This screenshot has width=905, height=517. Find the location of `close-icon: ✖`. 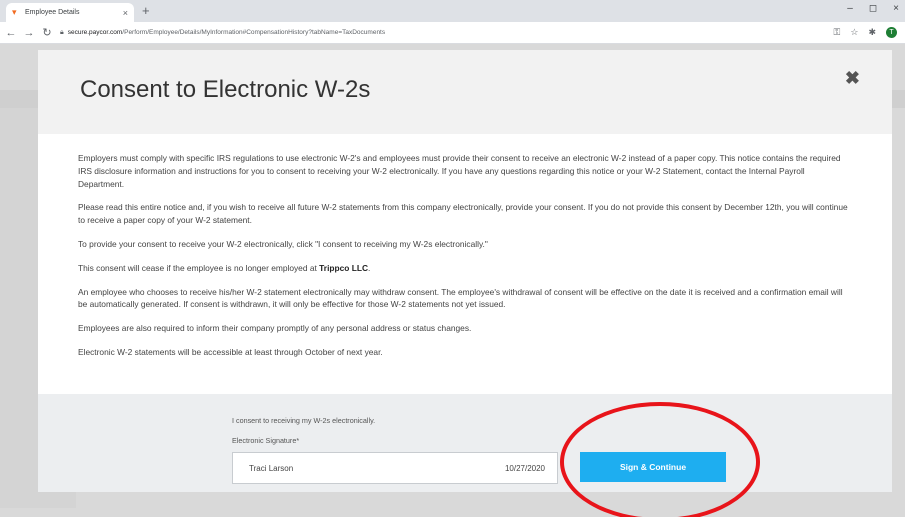

close-icon: ✖ is located at coordinates (852, 78).